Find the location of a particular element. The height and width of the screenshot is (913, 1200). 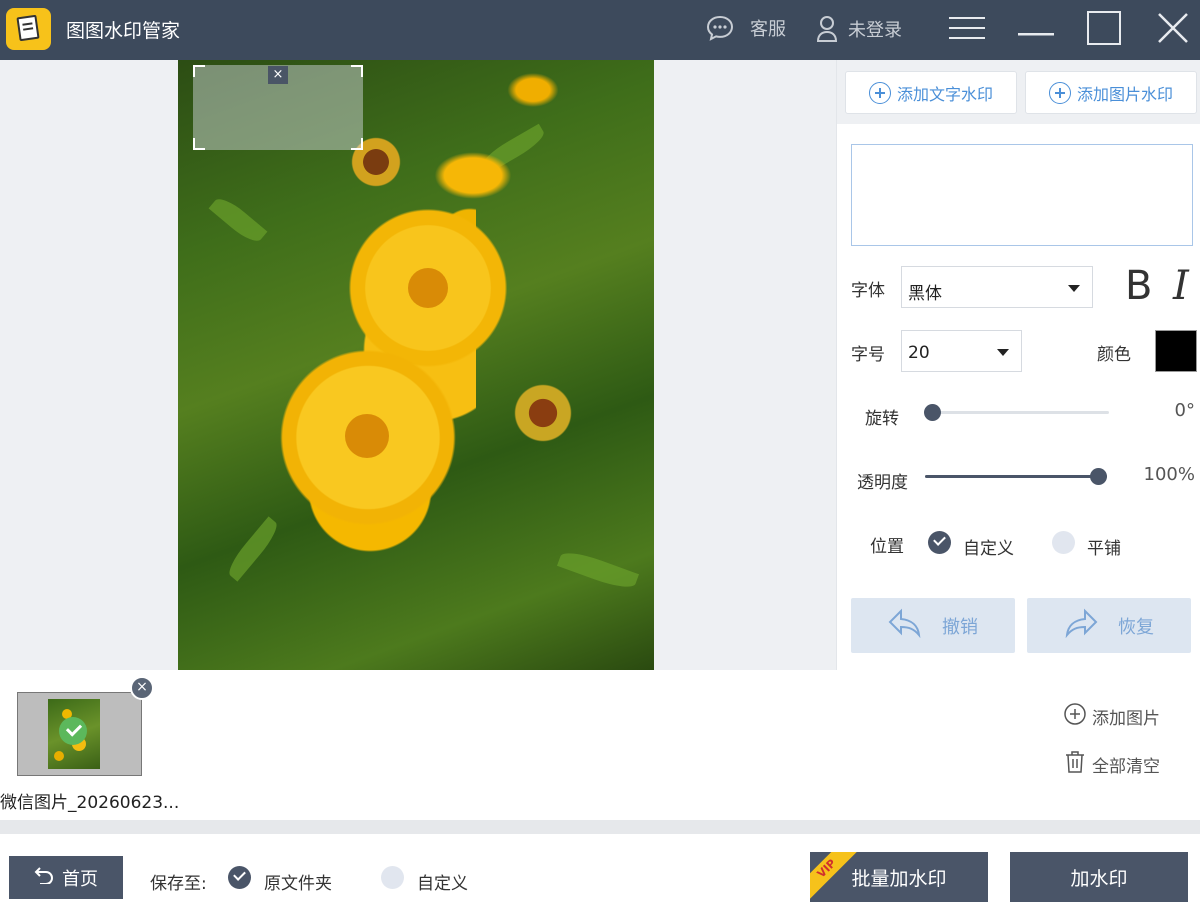

check-icon is located at coordinates (73, 731).